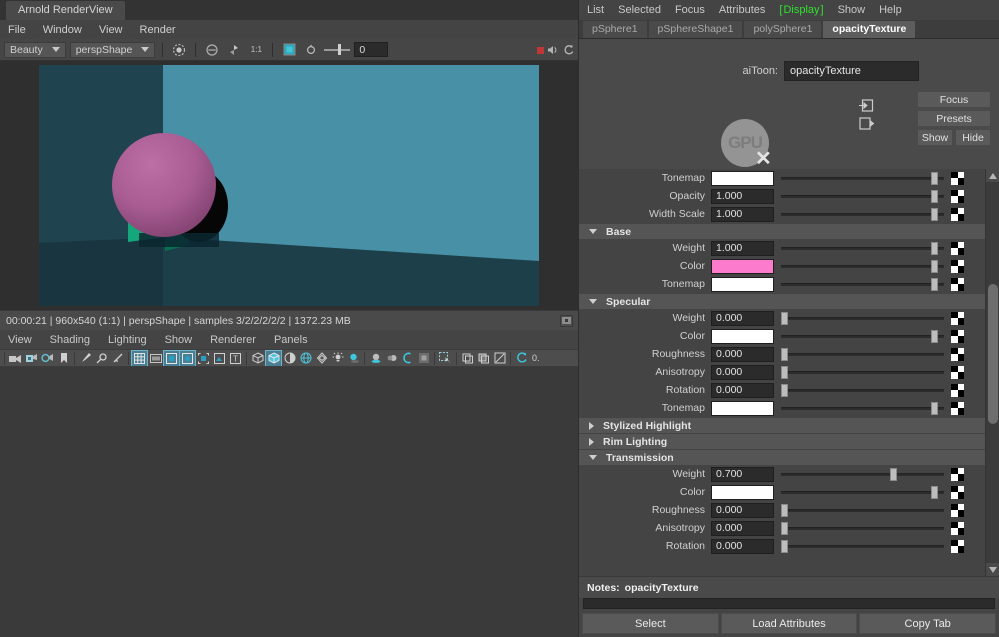  Describe the element at coordinates (337, 49) in the screenshot. I see `exposure-slider` at that location.